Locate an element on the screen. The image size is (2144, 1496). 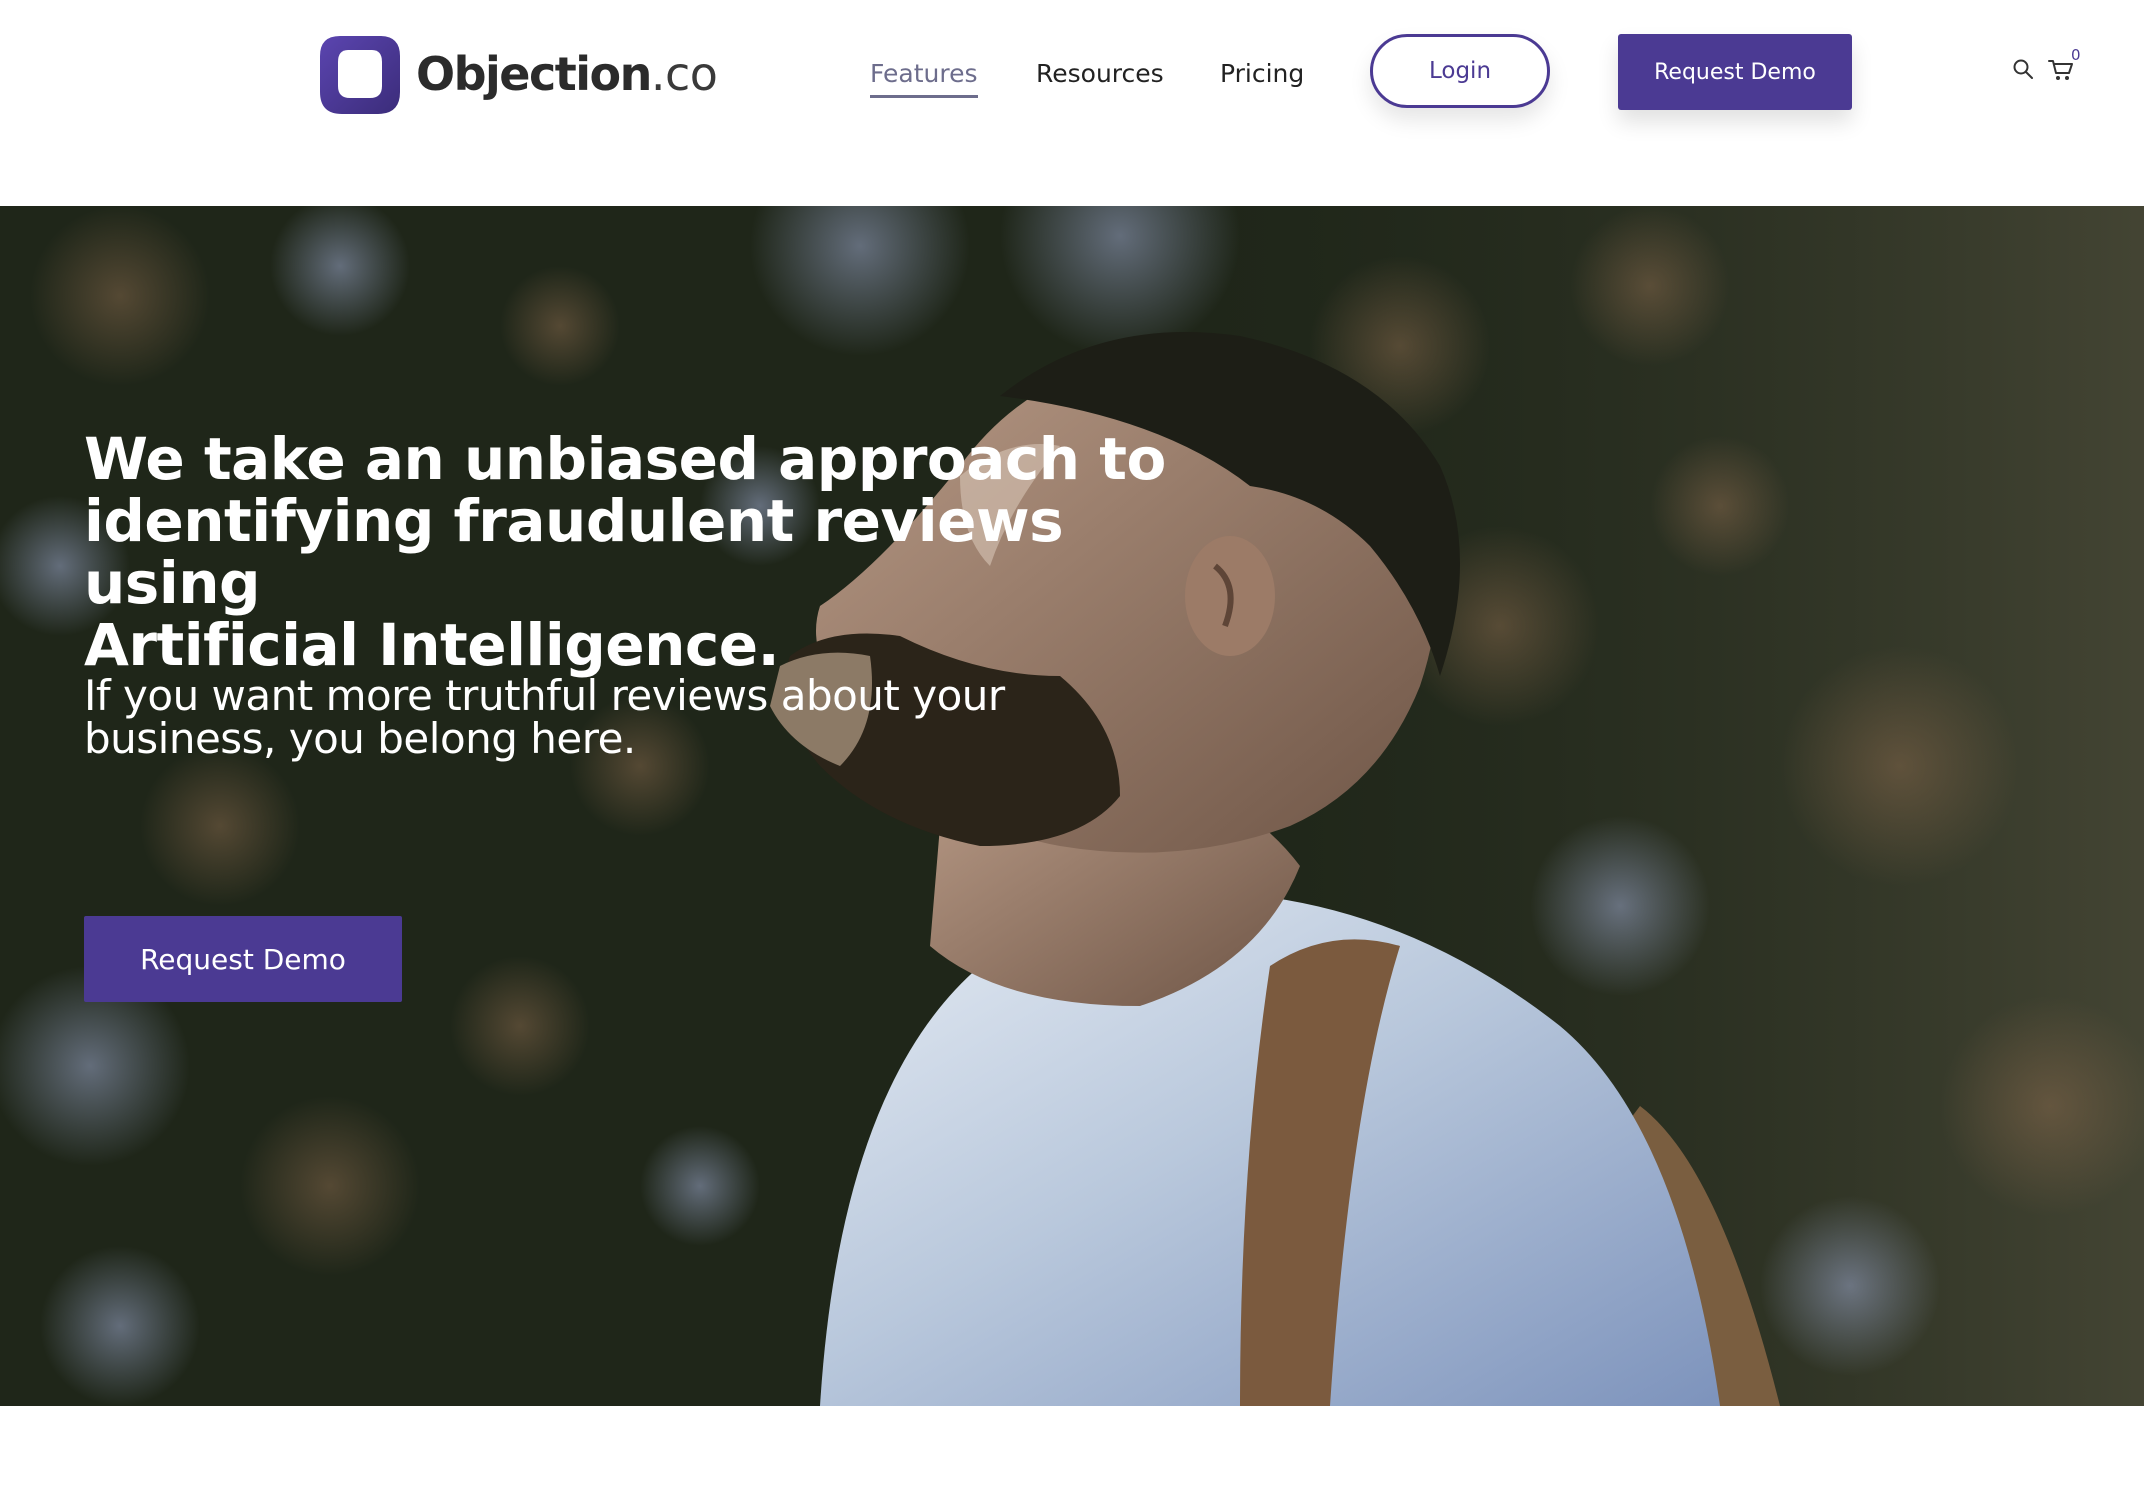
hero-title-line: Artificial Intelligence. is located at coordinates (432, 645).